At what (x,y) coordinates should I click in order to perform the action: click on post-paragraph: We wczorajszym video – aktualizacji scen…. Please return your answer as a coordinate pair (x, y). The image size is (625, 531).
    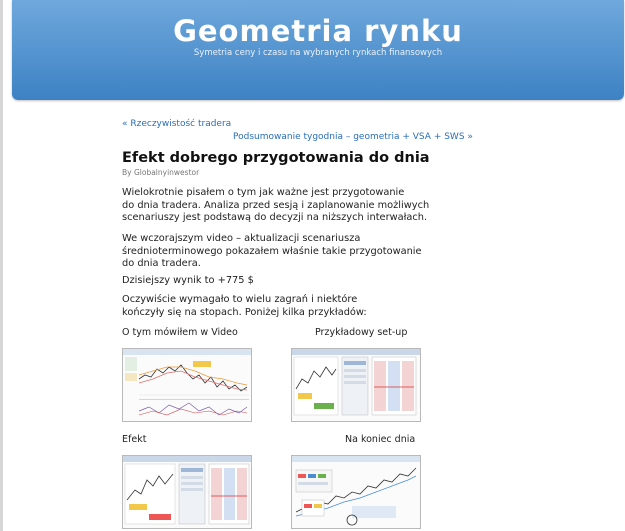
    Looking at the image, I should click on (272, 251).